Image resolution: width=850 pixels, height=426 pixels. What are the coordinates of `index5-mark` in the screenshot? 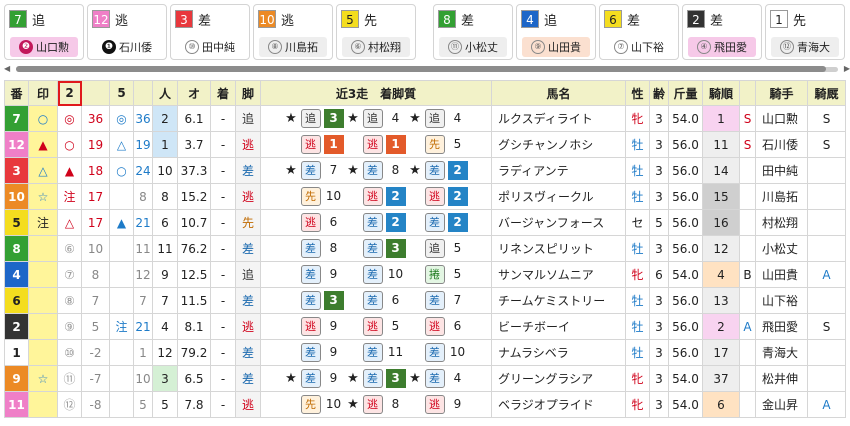 It's located at (121, 300).